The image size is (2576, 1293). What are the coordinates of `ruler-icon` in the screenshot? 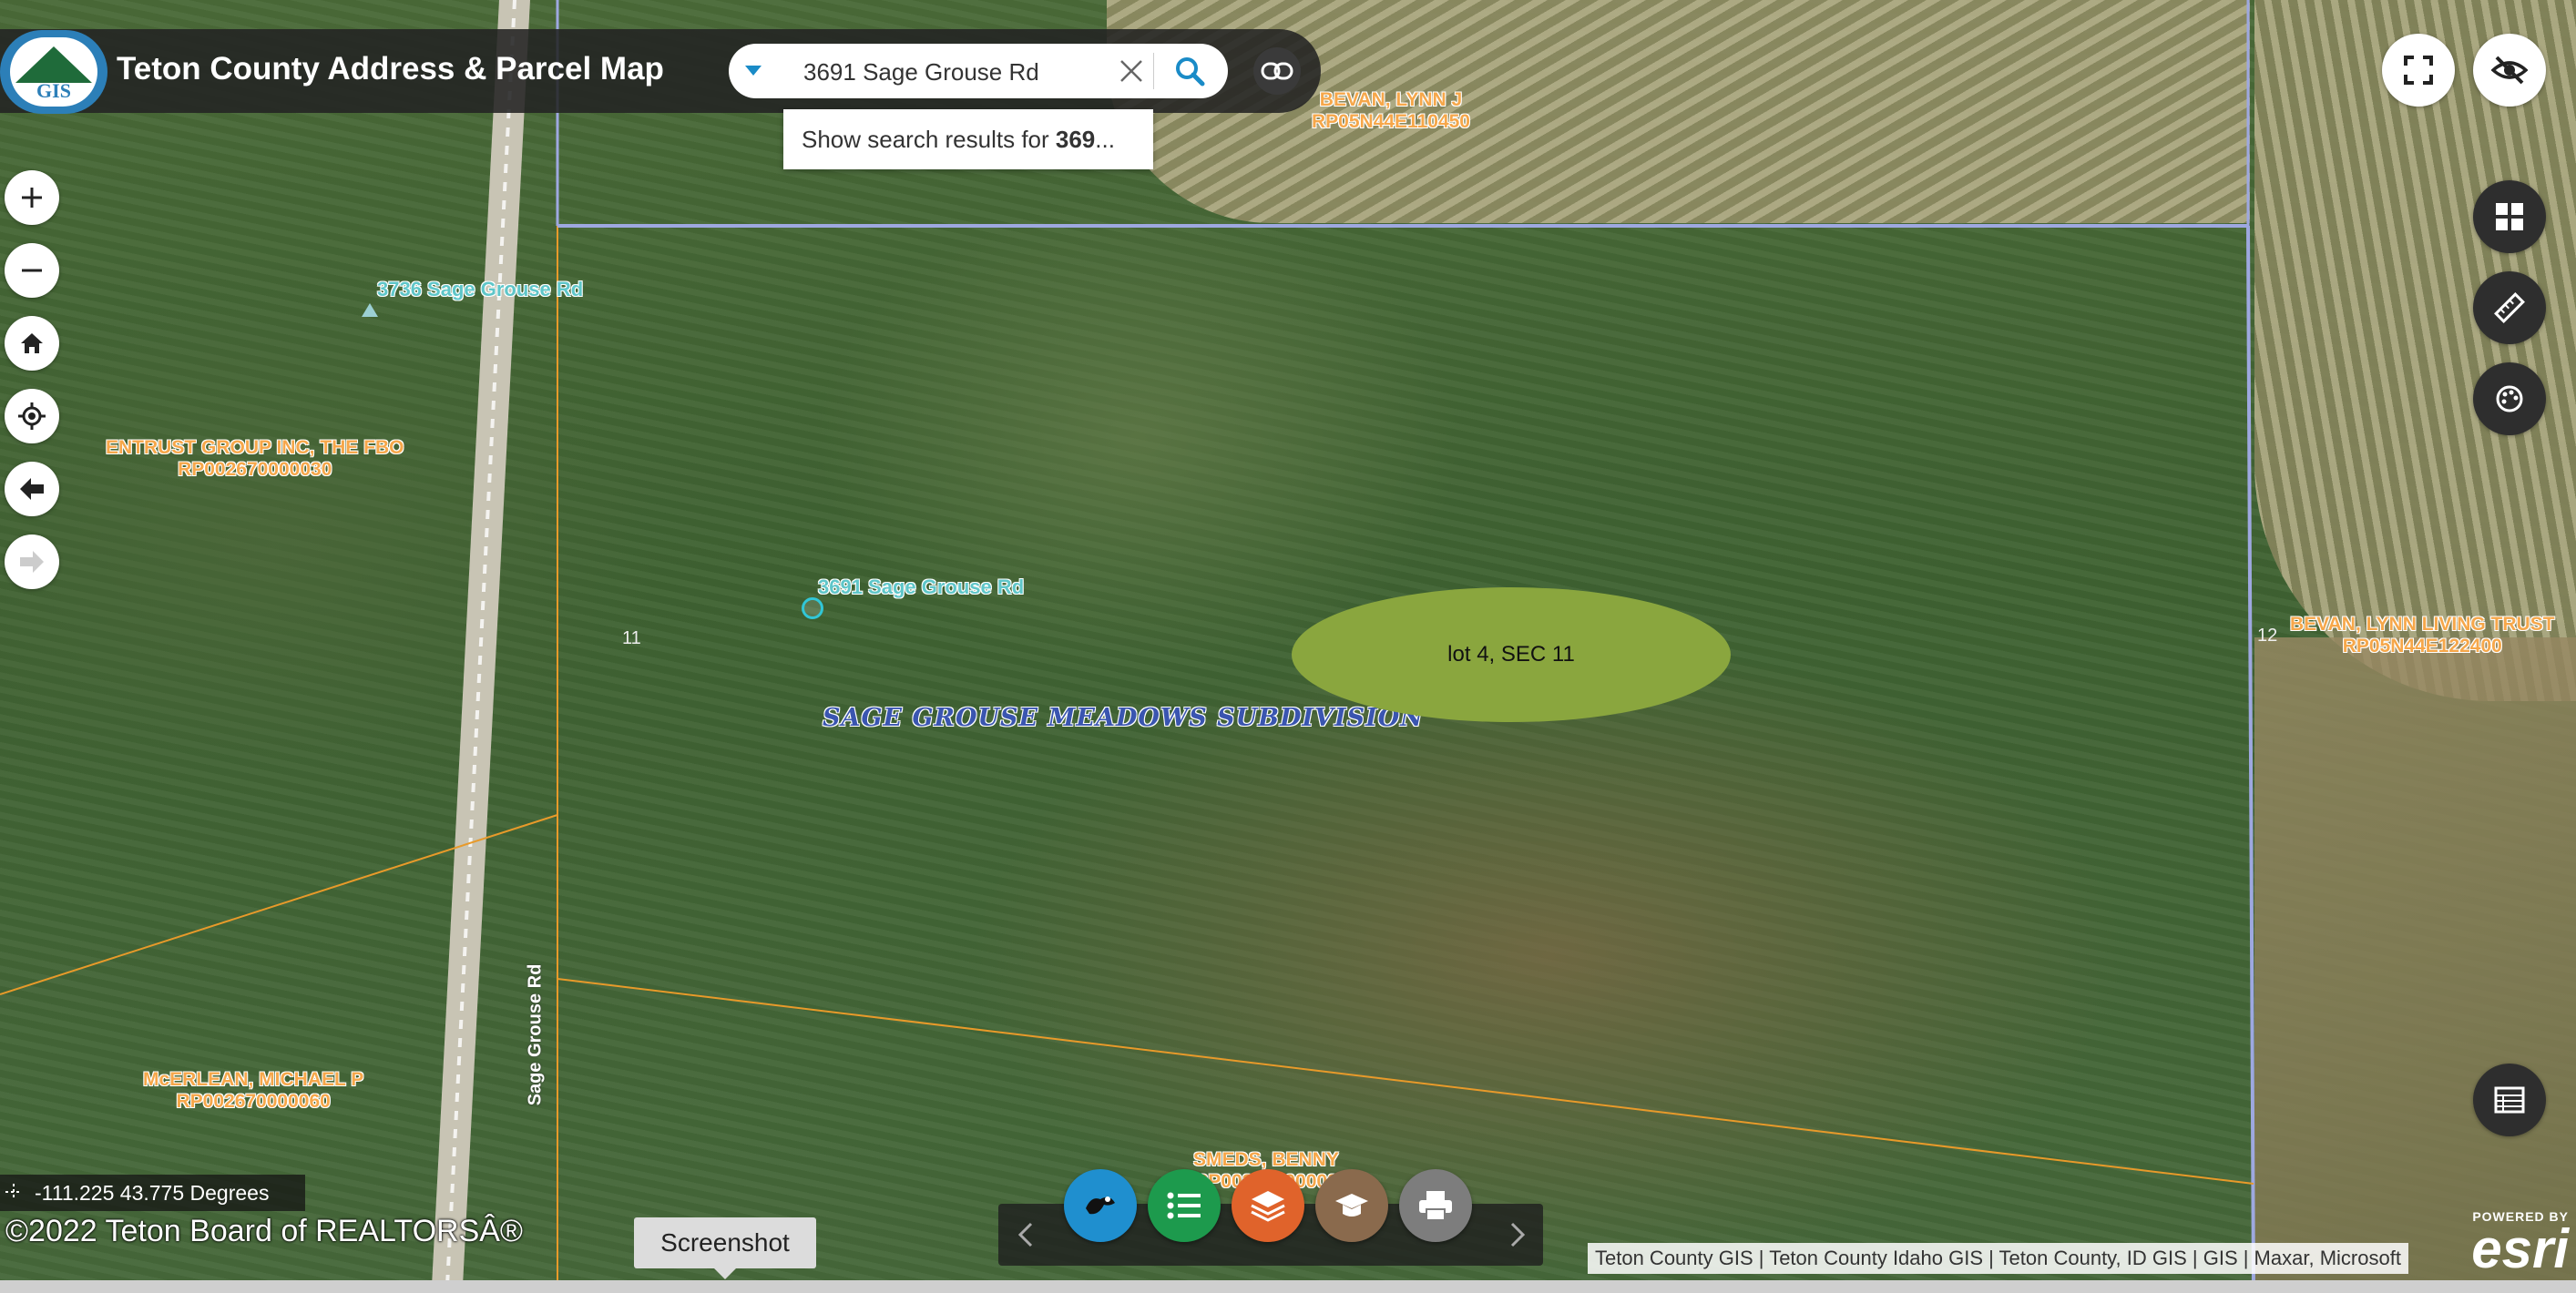 It's located at (2510, 308).